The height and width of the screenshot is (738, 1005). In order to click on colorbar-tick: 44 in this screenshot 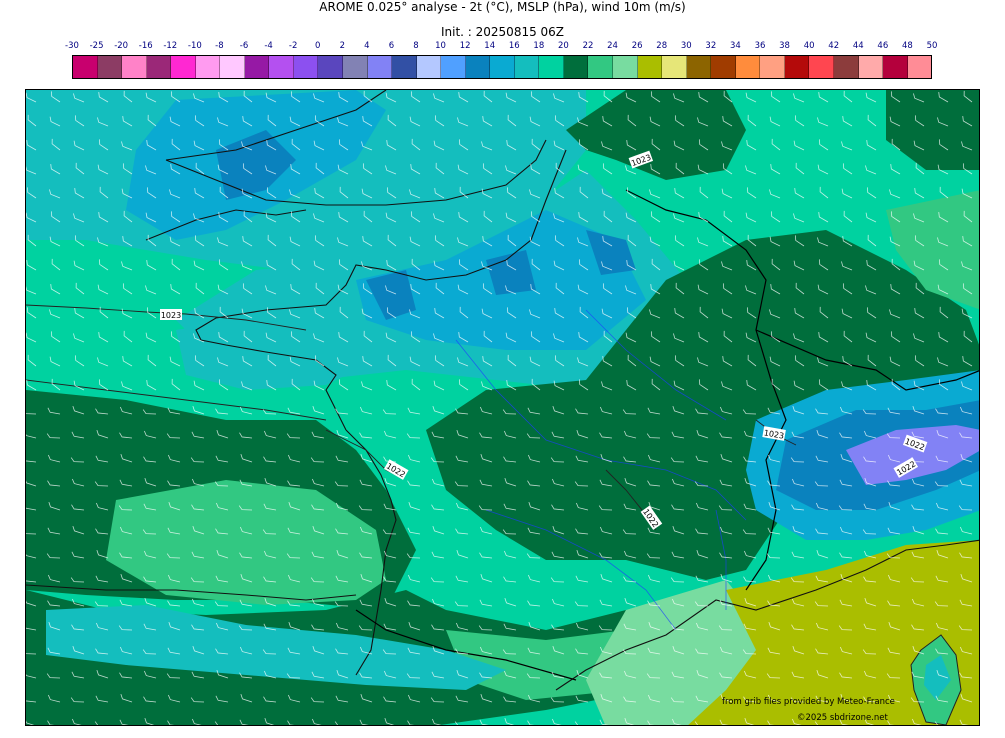, I will do `click(858, 46)`.